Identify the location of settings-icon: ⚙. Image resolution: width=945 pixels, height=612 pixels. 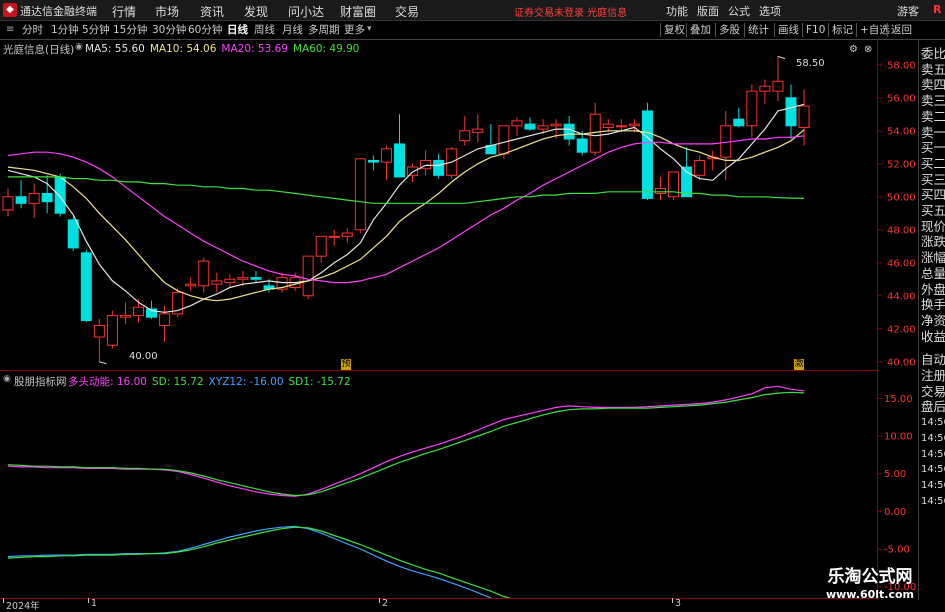
(853, 49).